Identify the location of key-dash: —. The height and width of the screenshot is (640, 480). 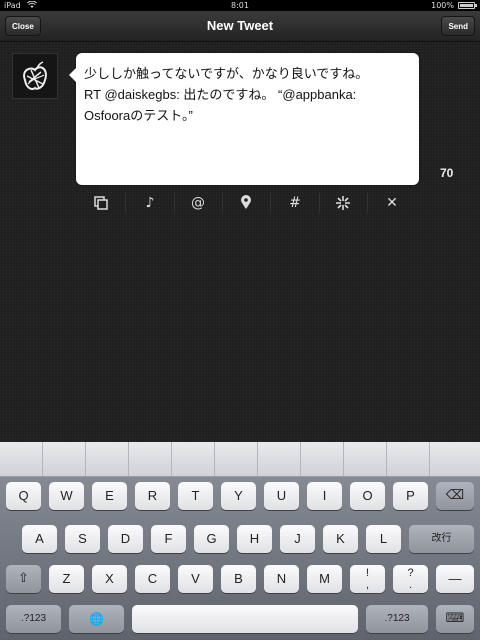
(455, 579).